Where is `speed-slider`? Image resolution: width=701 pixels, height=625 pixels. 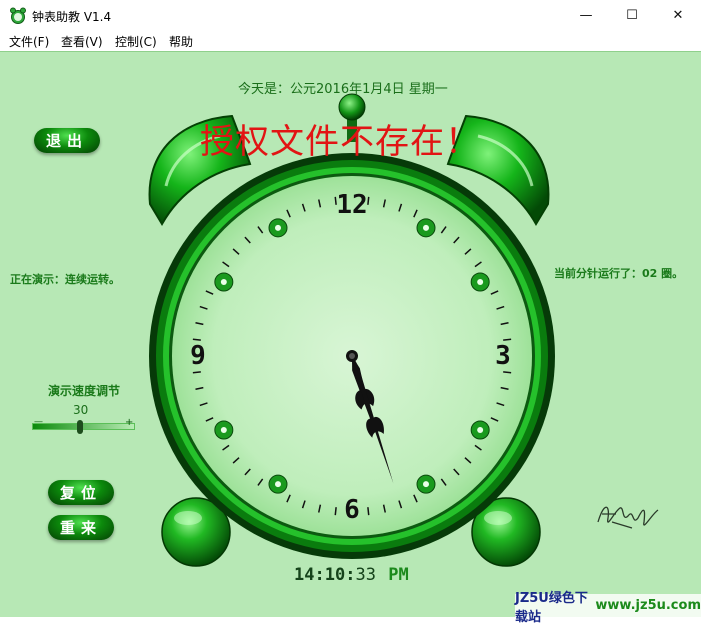
speed-slider is located at coordinates (83, 426).